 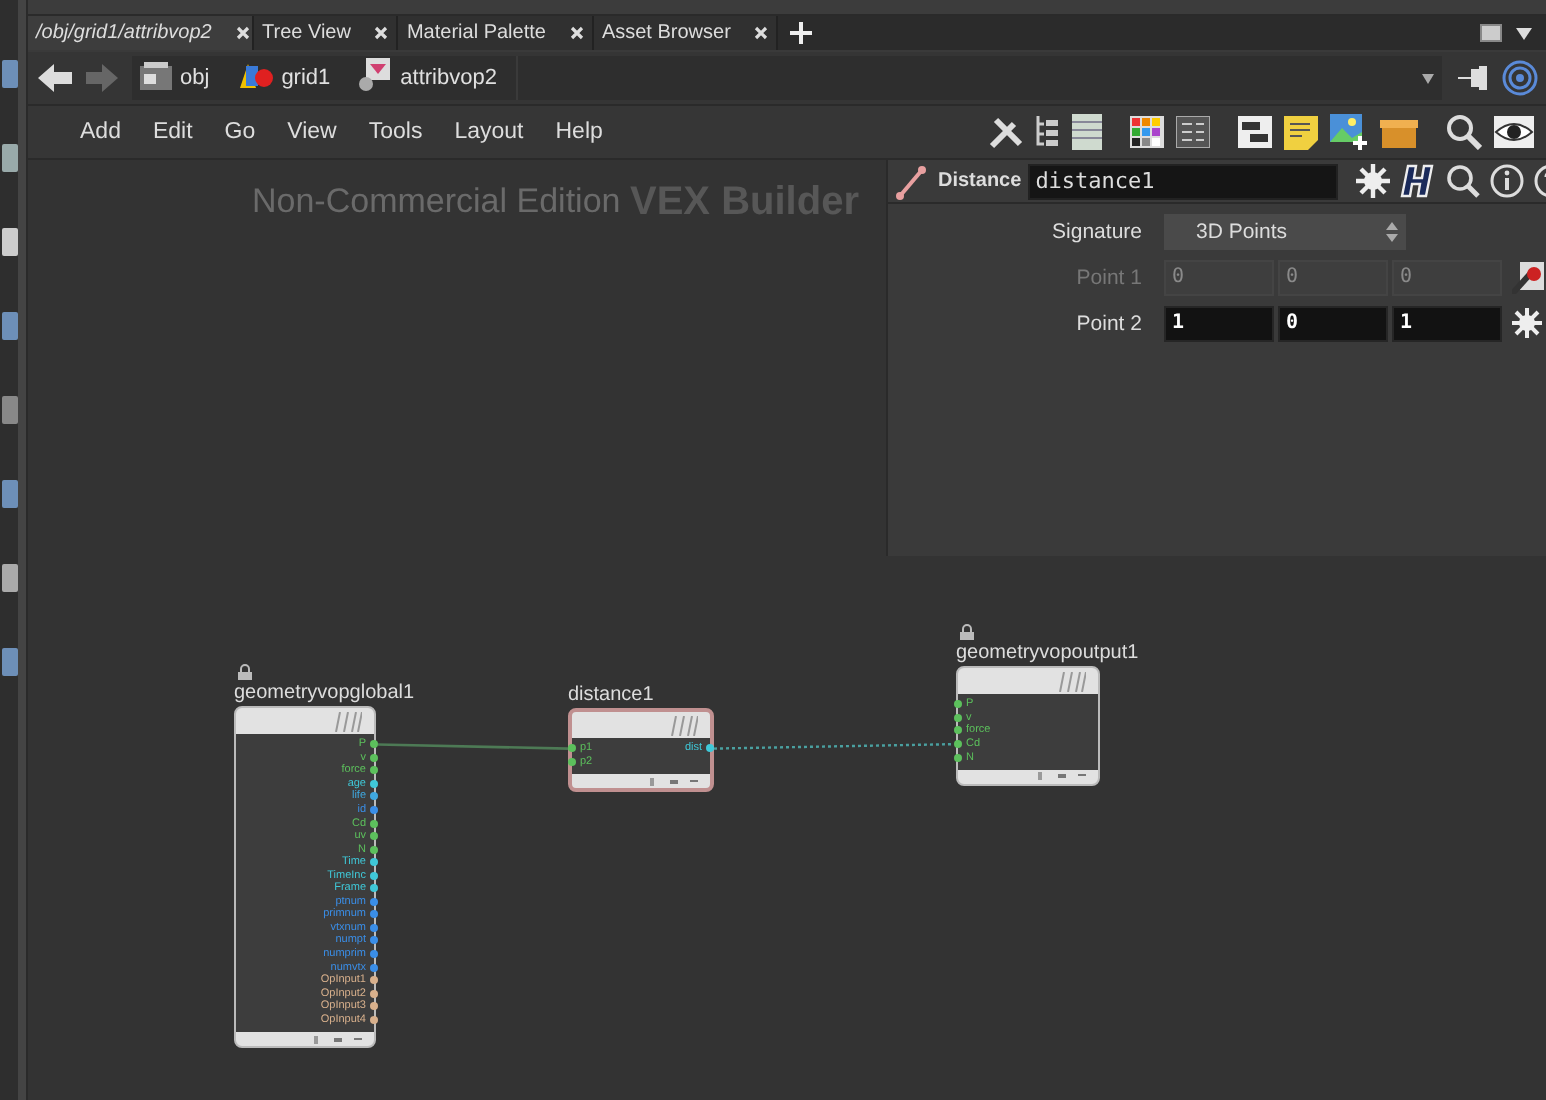 I want to click on network-box-icon, so click(x=1255, y=132).